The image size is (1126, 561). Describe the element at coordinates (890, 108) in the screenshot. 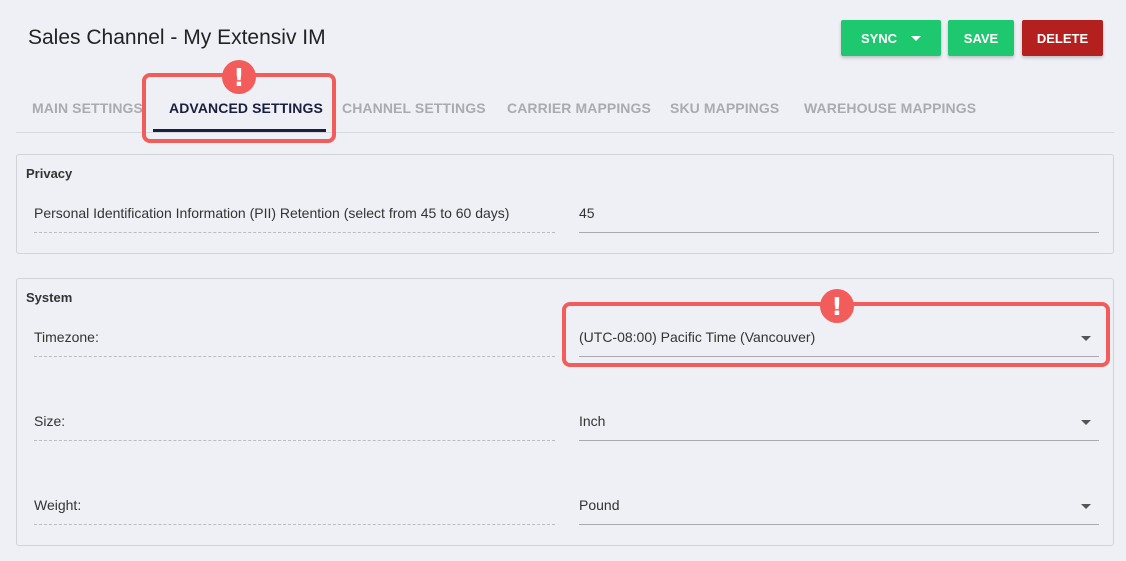

I see `tab-warehouse-mappings: WAREHOUSE MAPPINGS` at that location.